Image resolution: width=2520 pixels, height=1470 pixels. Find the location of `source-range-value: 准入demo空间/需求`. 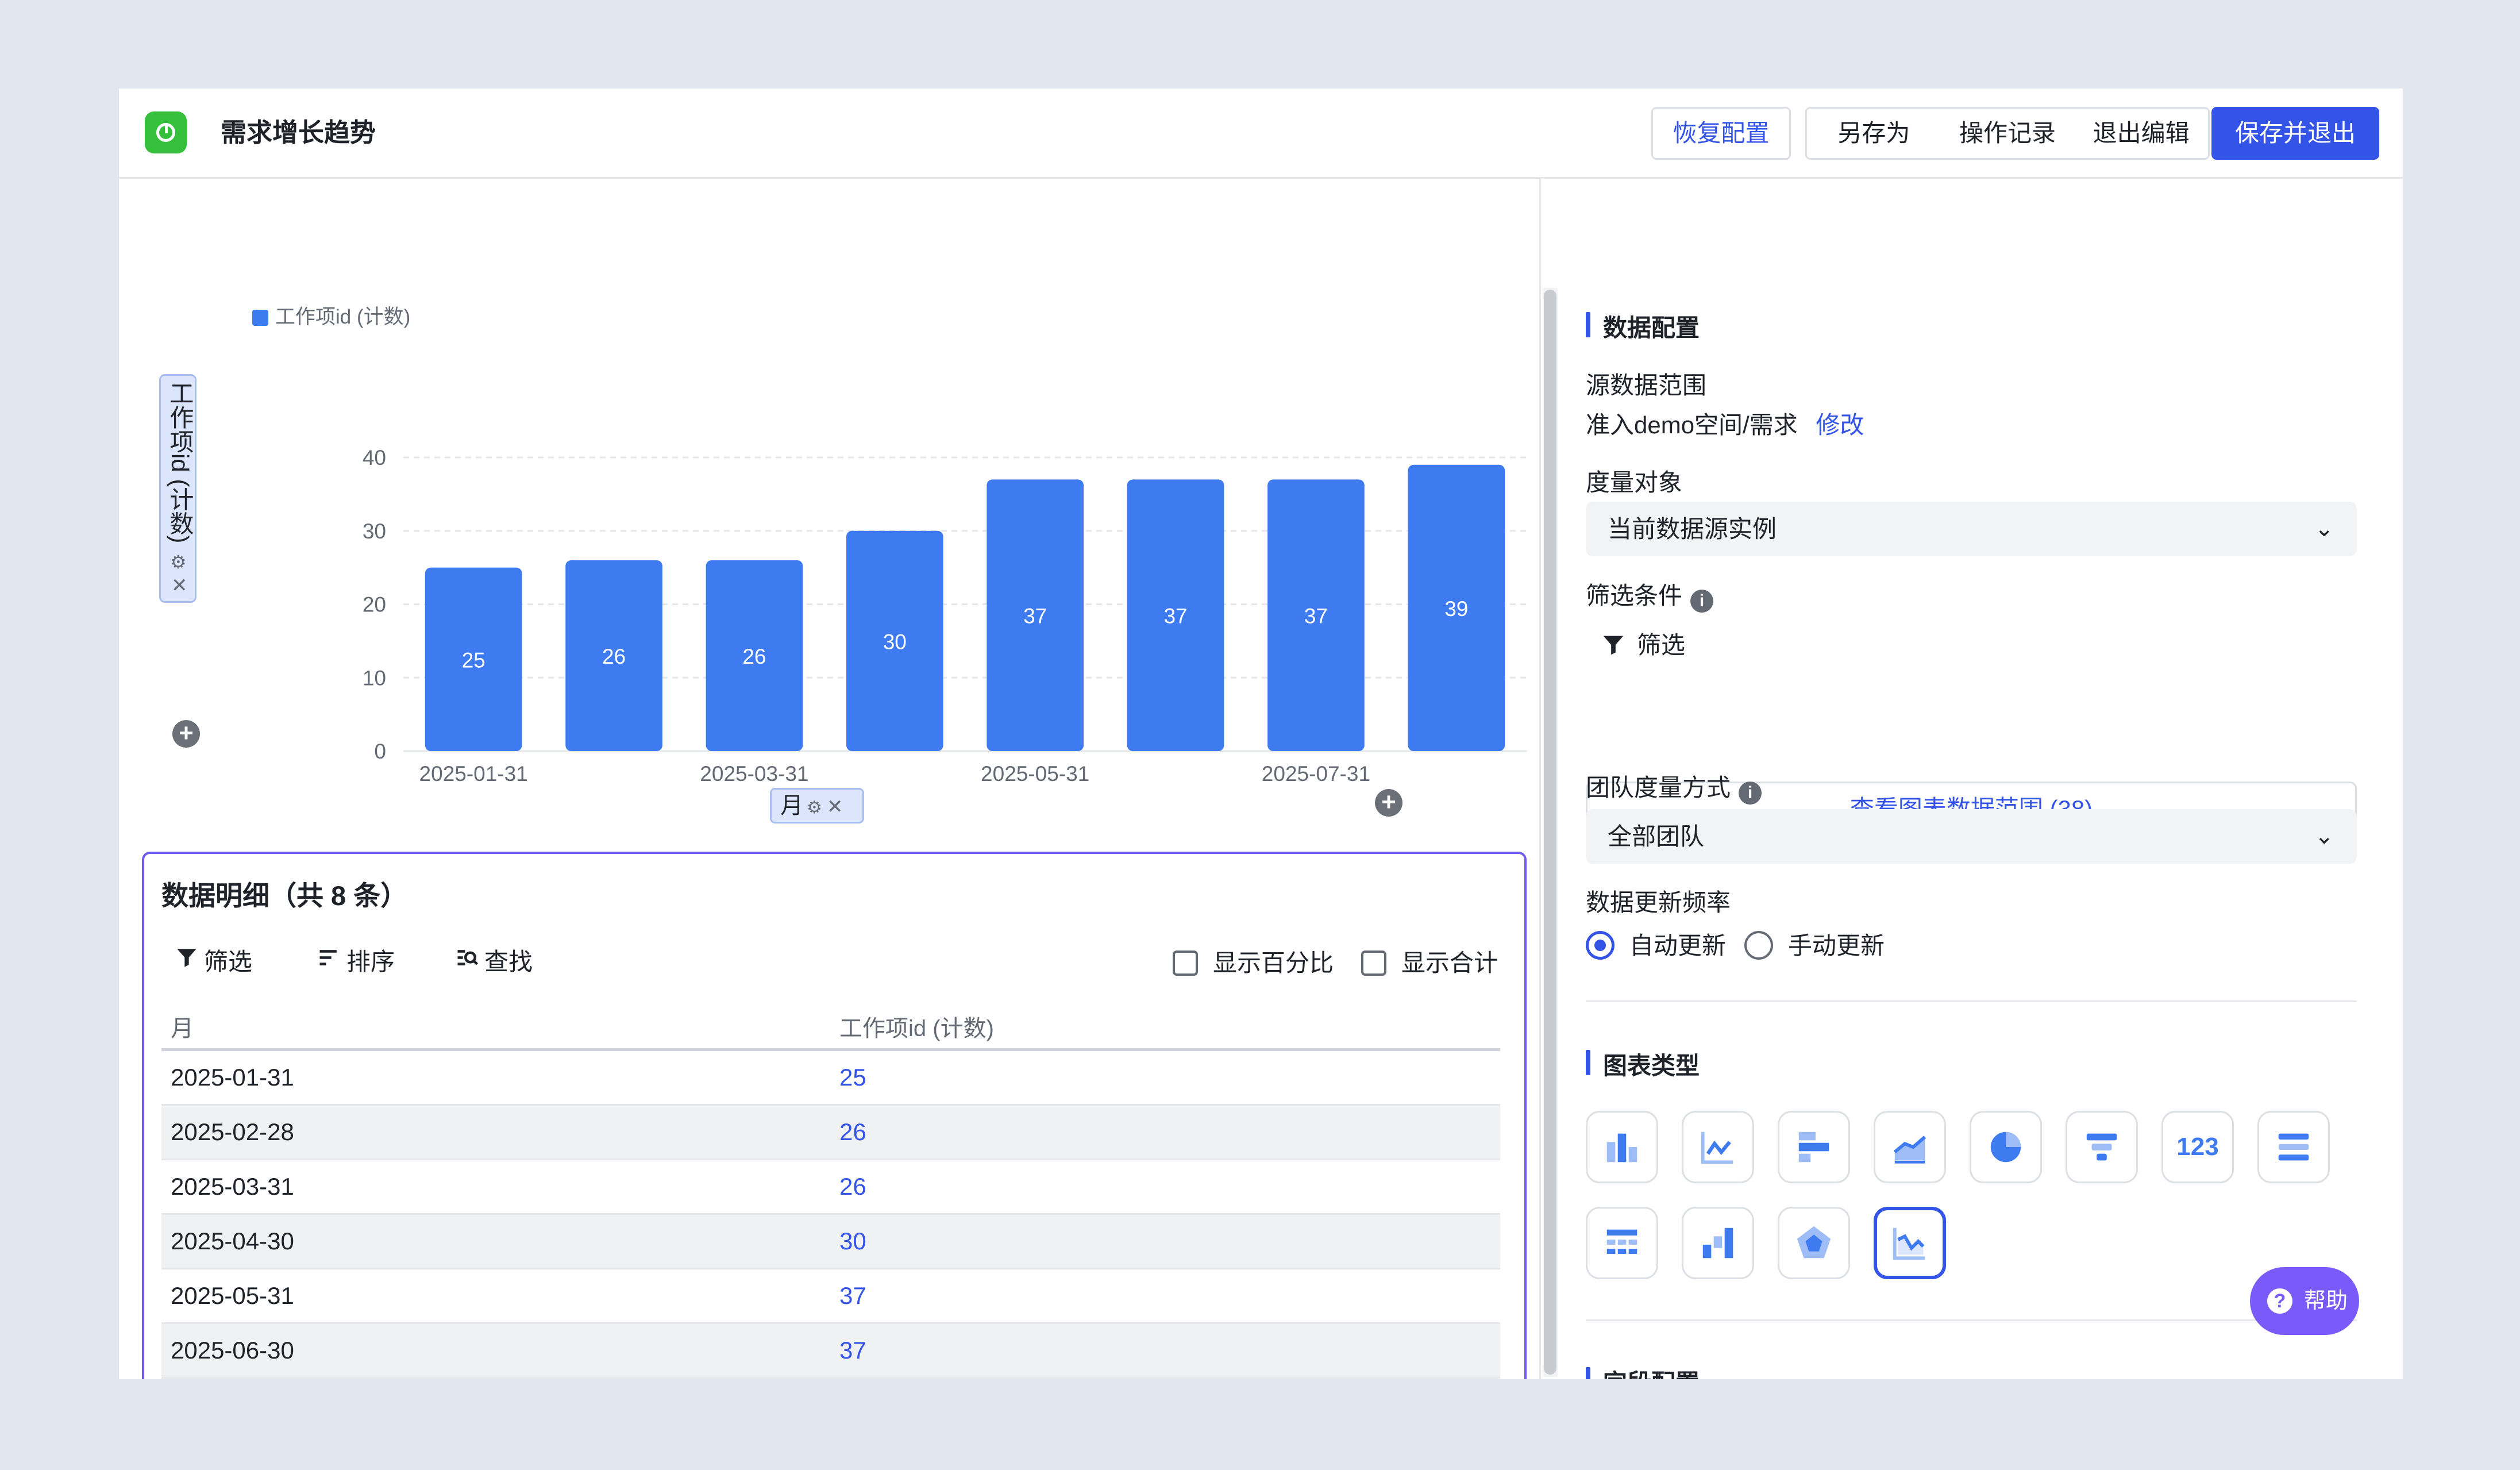

source-range-value: 准入demo空间/需求 is located at coordinates (1692, 424).